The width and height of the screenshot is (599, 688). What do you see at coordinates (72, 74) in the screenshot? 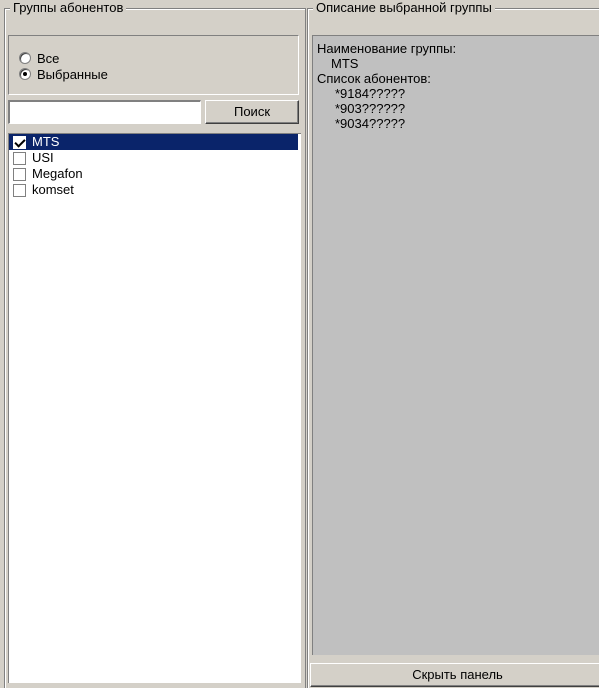
I see `radio-selected-label: Выбранные` at bounding box center [72, 74].